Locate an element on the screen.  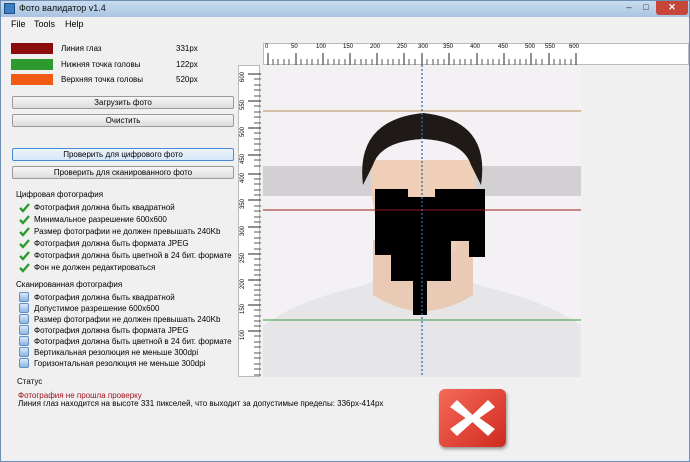
check-scanned-button: Проверить для сканированного фото is located at coordinates (123, 172).